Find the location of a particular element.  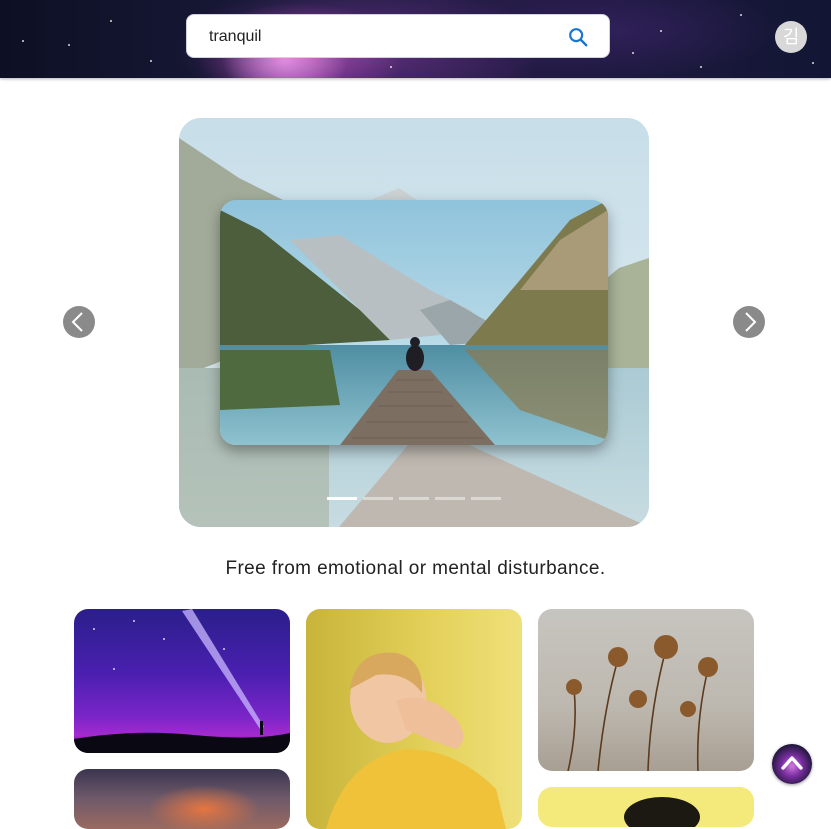

carousel-next-button is located at coordinates (749, 322).